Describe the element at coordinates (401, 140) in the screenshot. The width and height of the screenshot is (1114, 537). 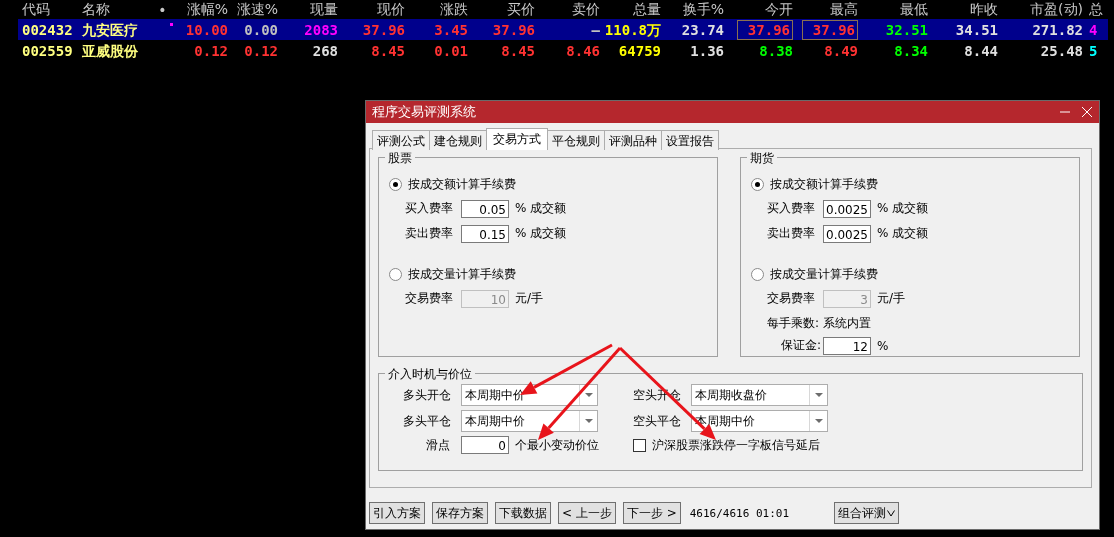
I see `tab: 评测公式` at that location.